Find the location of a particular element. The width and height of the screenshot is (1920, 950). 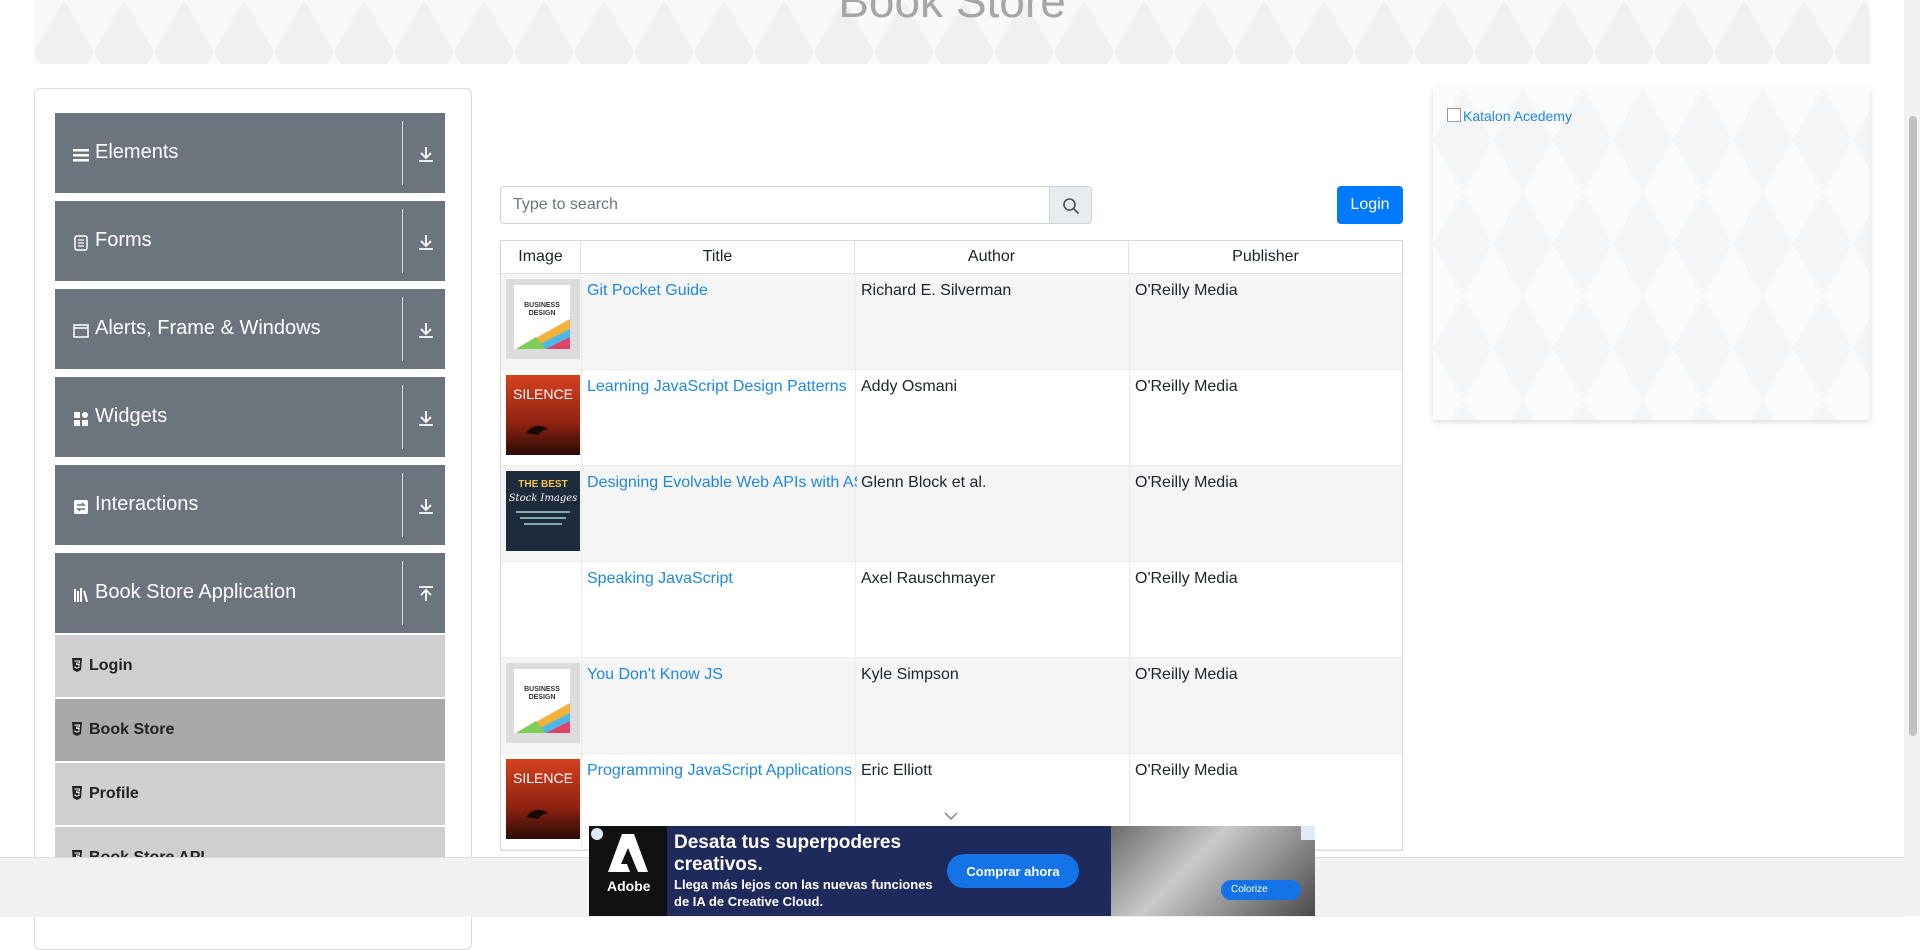

sidebar-group-elements: Elements is located at coordinates (250, 153).